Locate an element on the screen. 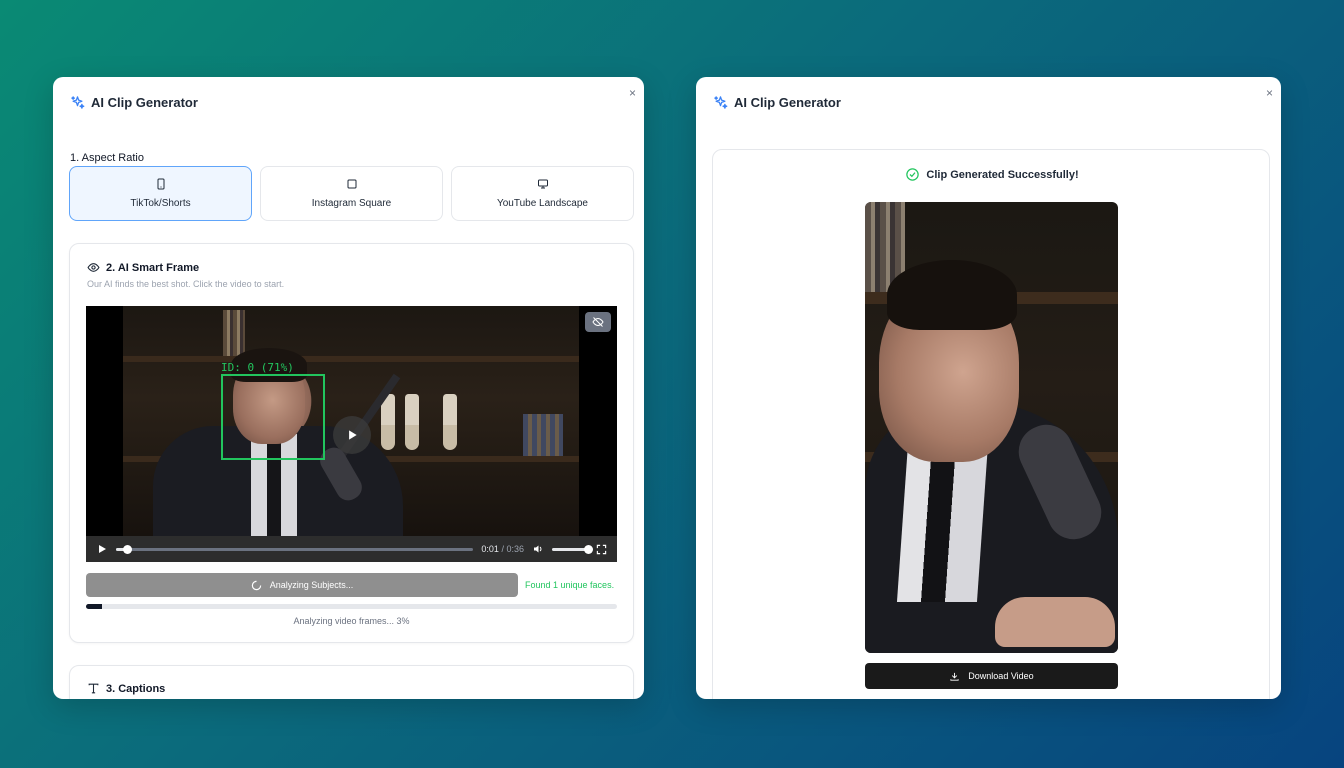 This screenshot has width=1344, height=768. fullscreen-icon is located at coordinates (601, 549).